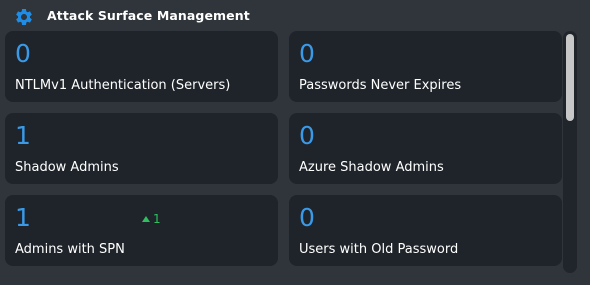  What do you see at coordinates (379, 249) in the screenshot?
I see `card-label: Users with Old Password` at bounding box center [379, 249].